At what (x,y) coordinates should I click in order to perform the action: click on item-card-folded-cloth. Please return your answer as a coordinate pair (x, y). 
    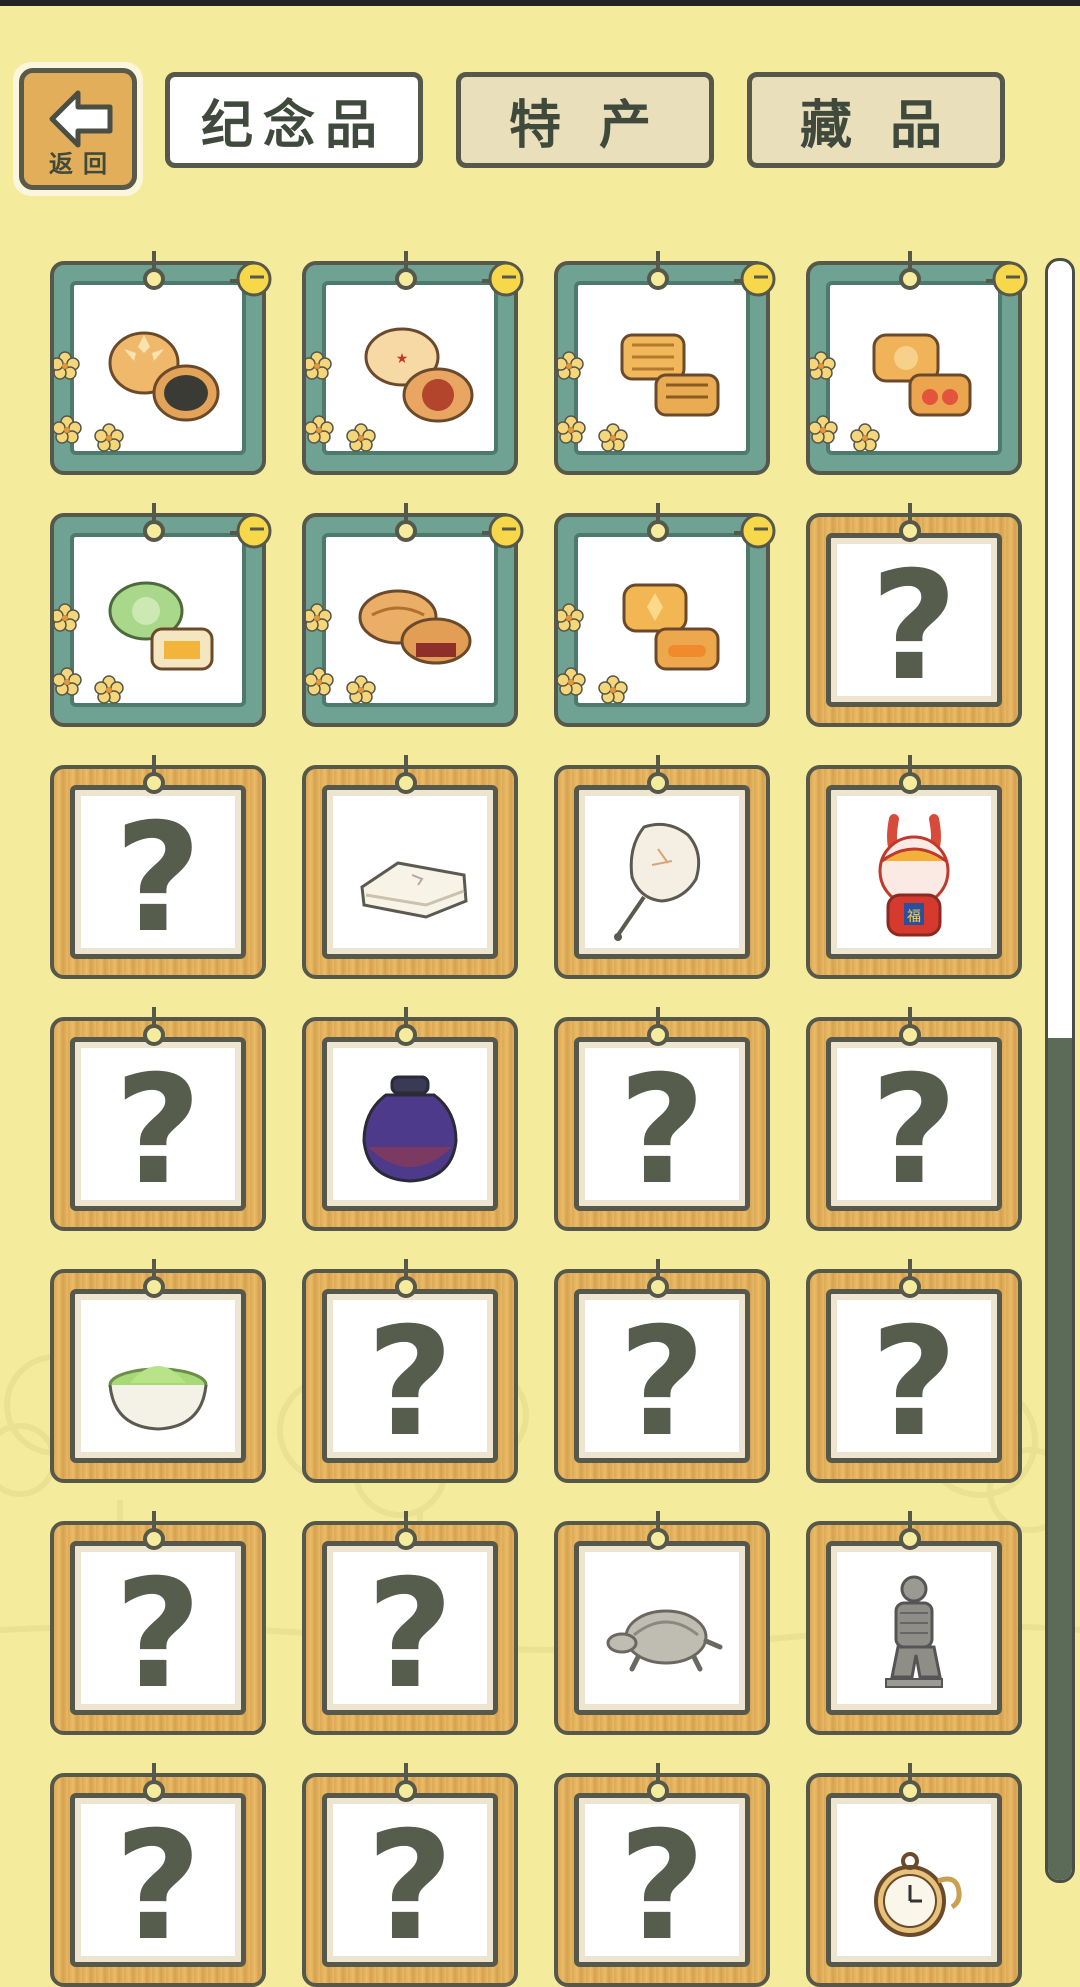
    Looking at the image, I should click on (412, 867).